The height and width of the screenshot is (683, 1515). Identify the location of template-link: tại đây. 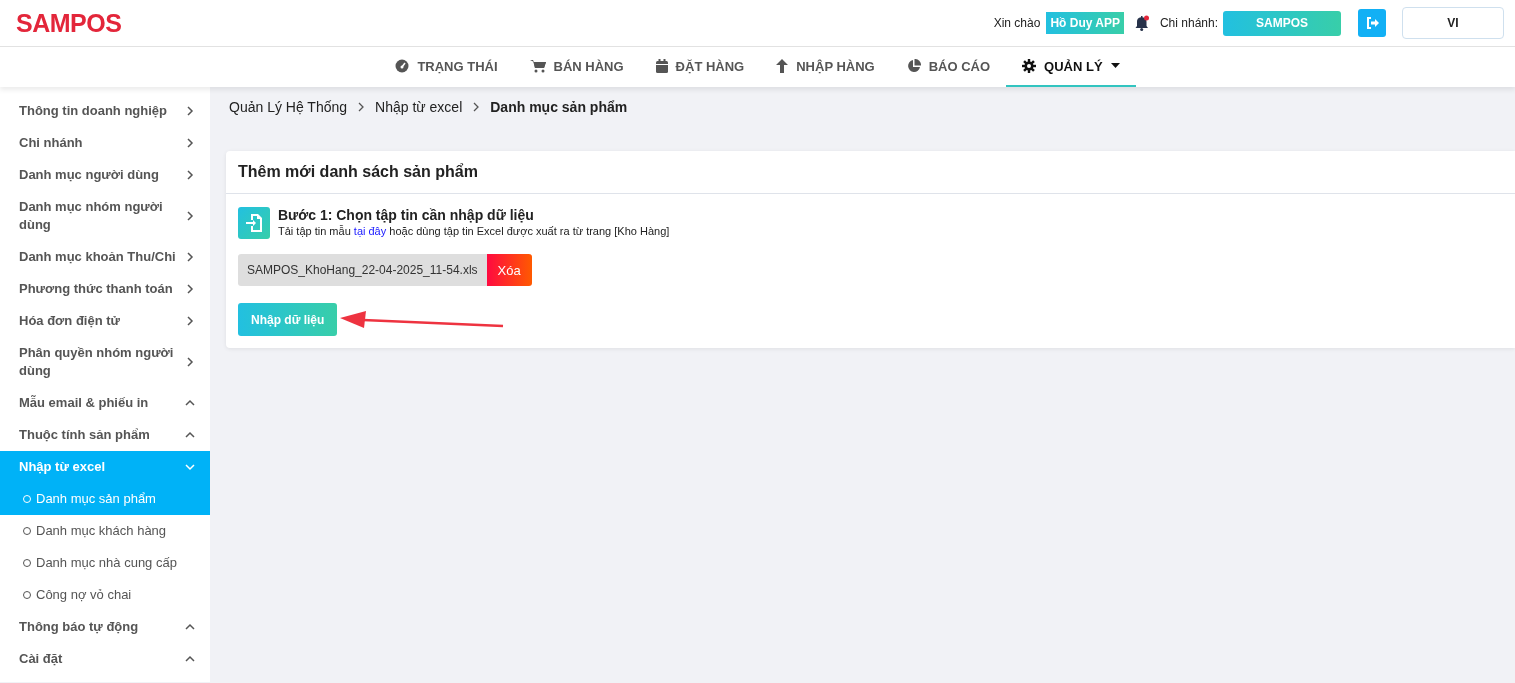
(370, 231).